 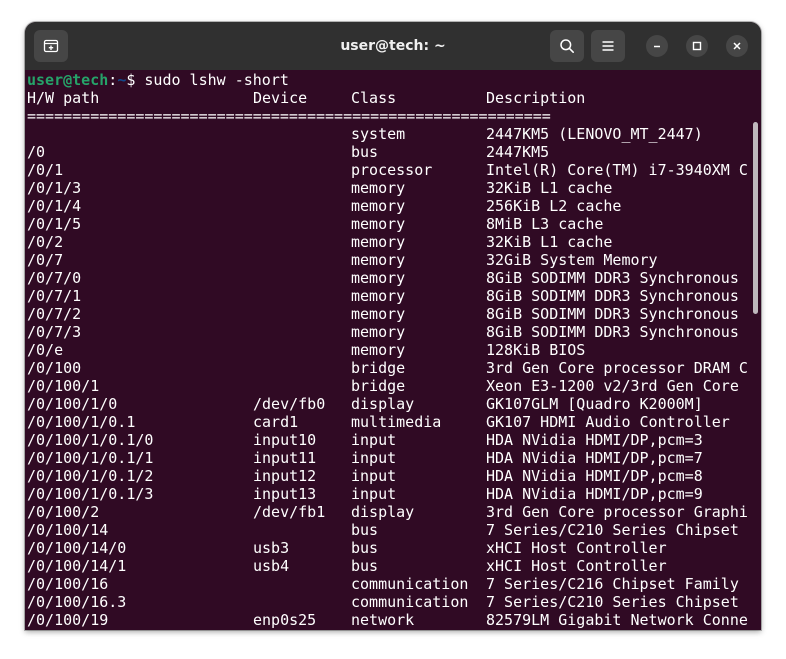 What do you see at coordinates (63, 386) in the screenshot?
I see `row-path: /0/100/1` at bounding box center [63, 386].